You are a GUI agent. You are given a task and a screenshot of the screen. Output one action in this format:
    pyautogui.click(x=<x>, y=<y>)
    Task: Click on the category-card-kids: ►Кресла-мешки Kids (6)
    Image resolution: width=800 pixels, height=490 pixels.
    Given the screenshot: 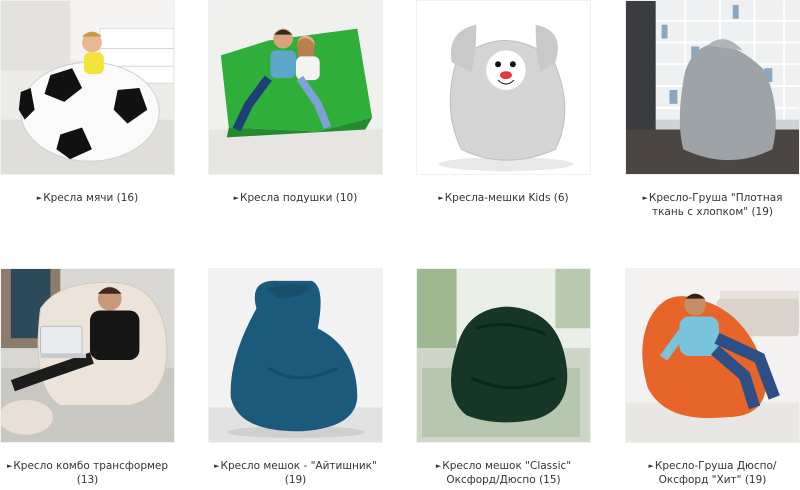 What is the action you would take?
    pyautogui.click(x=503, y=102)
    